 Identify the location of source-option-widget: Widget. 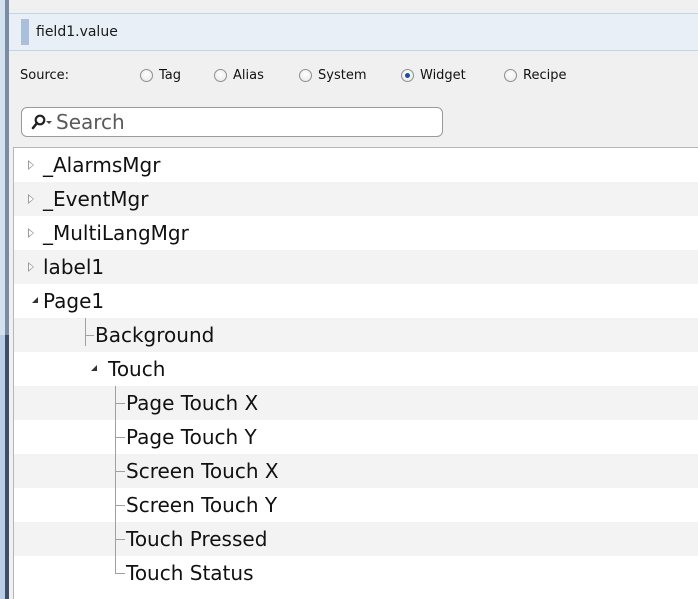
(433, 75).